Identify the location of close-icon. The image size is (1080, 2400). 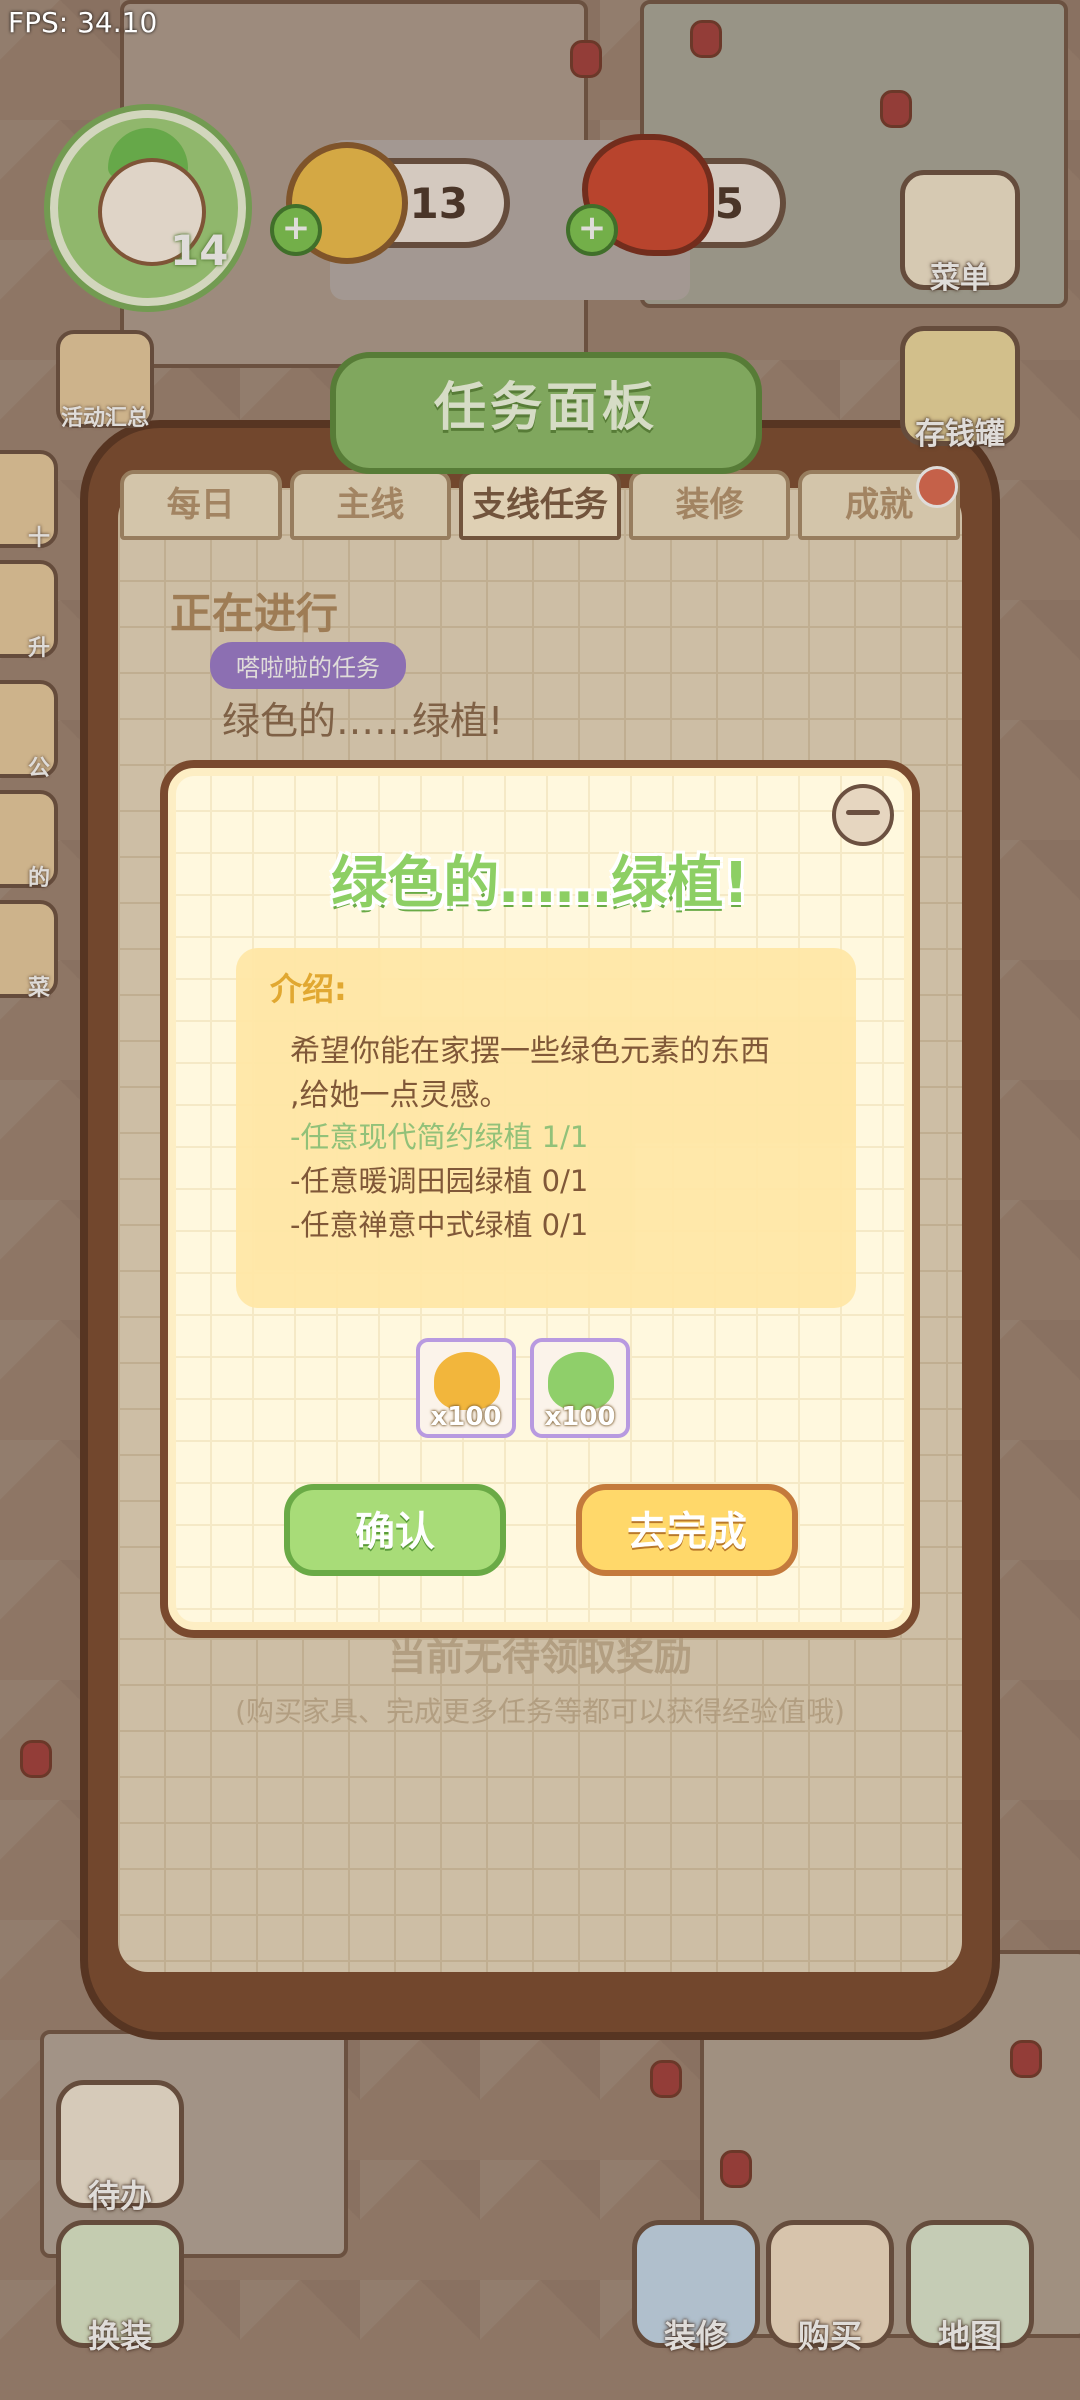
(863, 815).